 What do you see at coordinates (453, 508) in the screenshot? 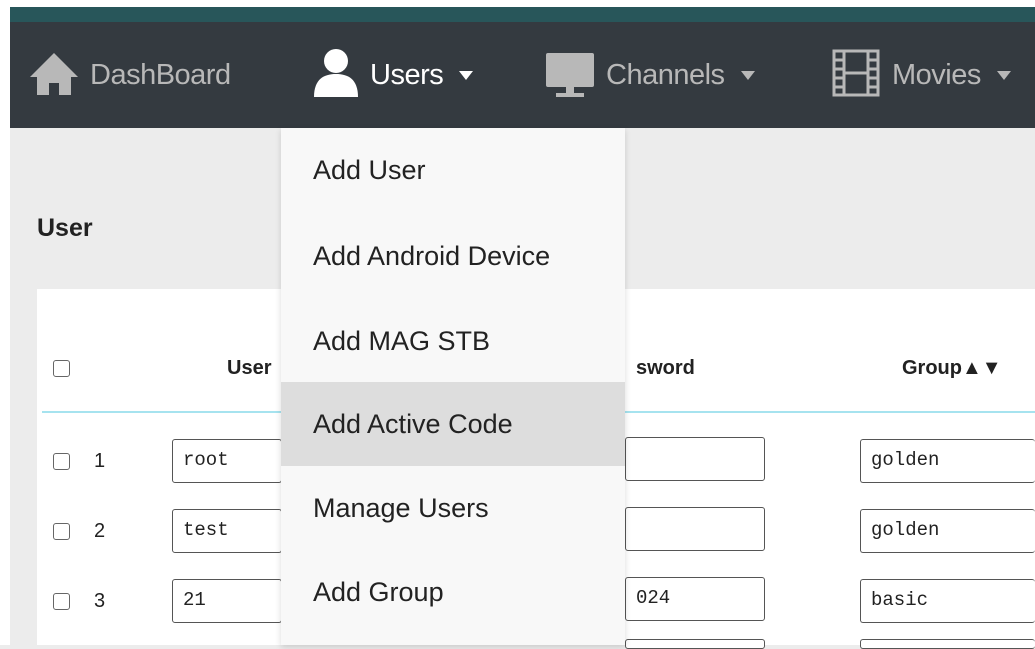
I see `menu-item-manage-users: Manage Users` at bounding box center [453, 508].